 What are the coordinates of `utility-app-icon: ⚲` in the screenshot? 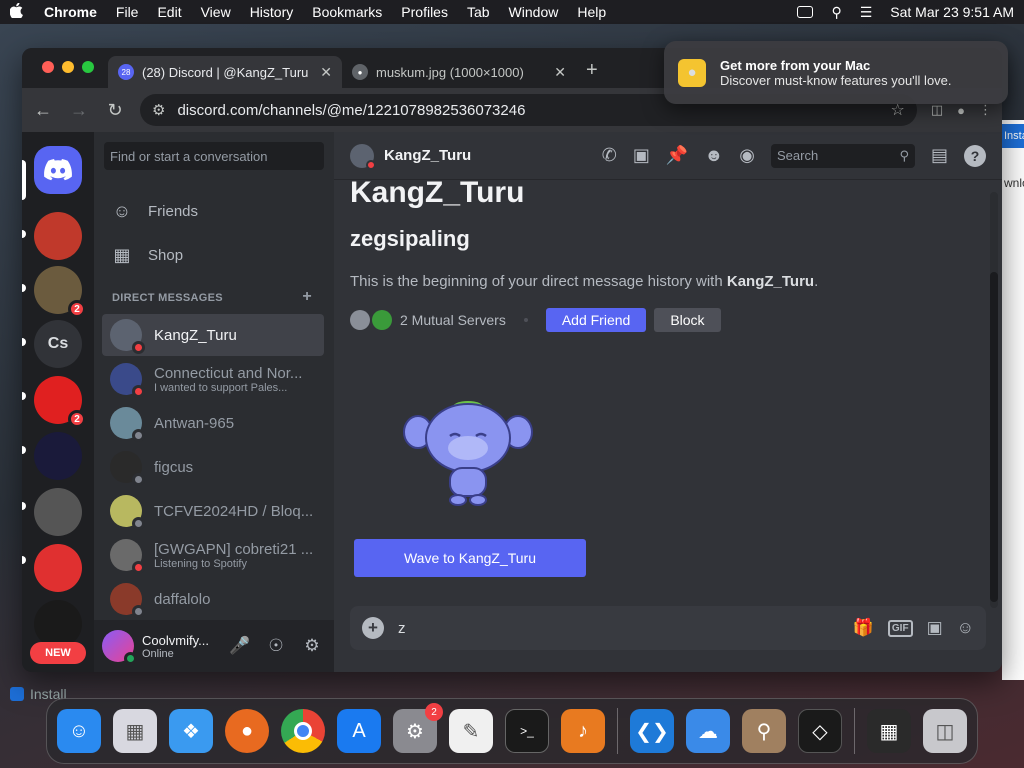 It's located at (764, 731).